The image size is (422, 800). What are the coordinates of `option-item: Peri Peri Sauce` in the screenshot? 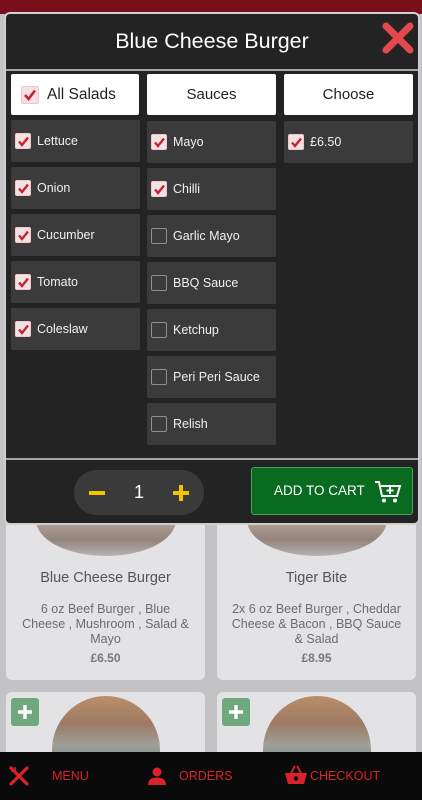 It's located at (211, 377).